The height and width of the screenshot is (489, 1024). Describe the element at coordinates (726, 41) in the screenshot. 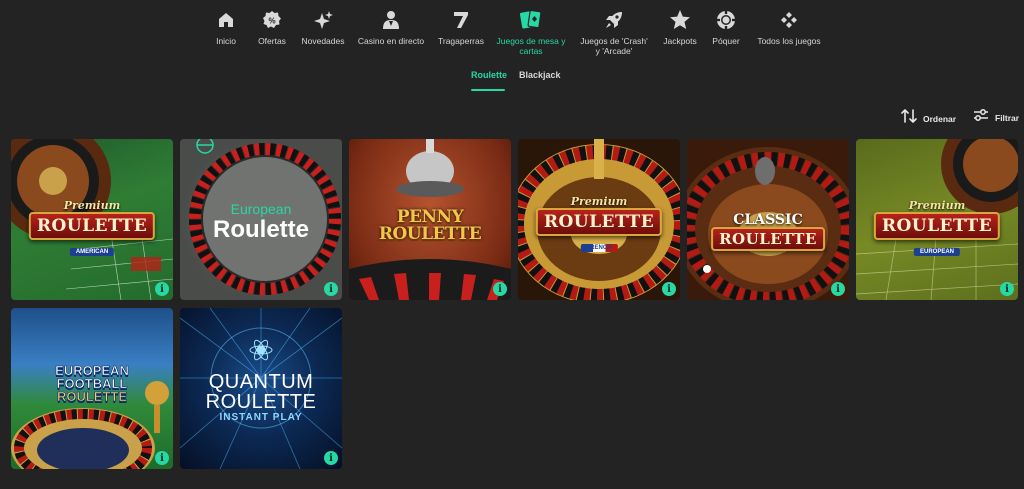

I see `nav-label: Póquer` at that location.